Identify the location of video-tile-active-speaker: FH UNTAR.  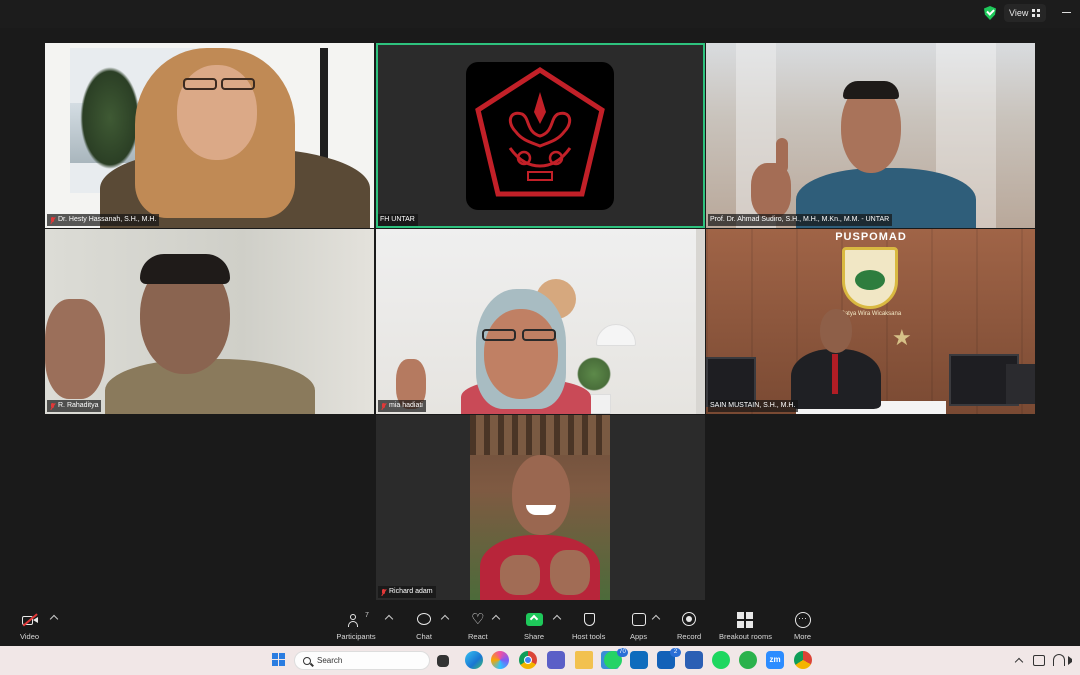
(540, 135).